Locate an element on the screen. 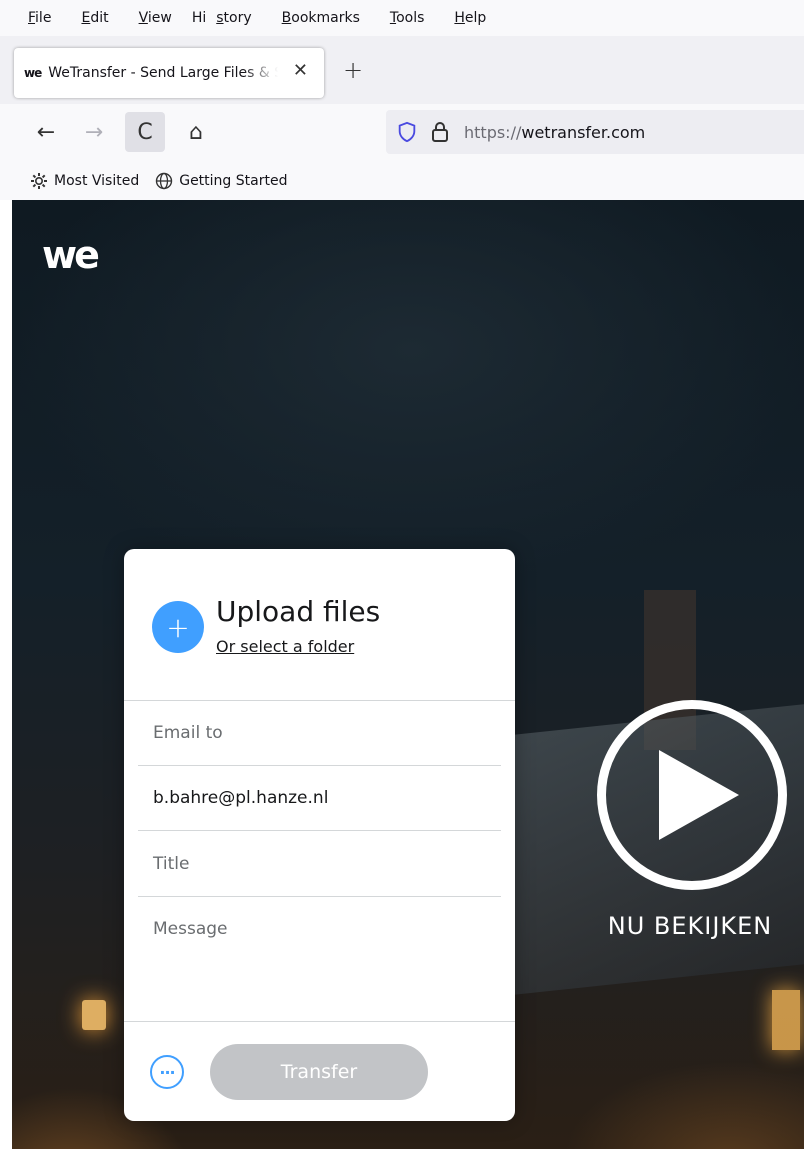 The height and width of the screenshot is (1149, 804). close-tab-icon: ✕ is located at coordinates (300, 70).